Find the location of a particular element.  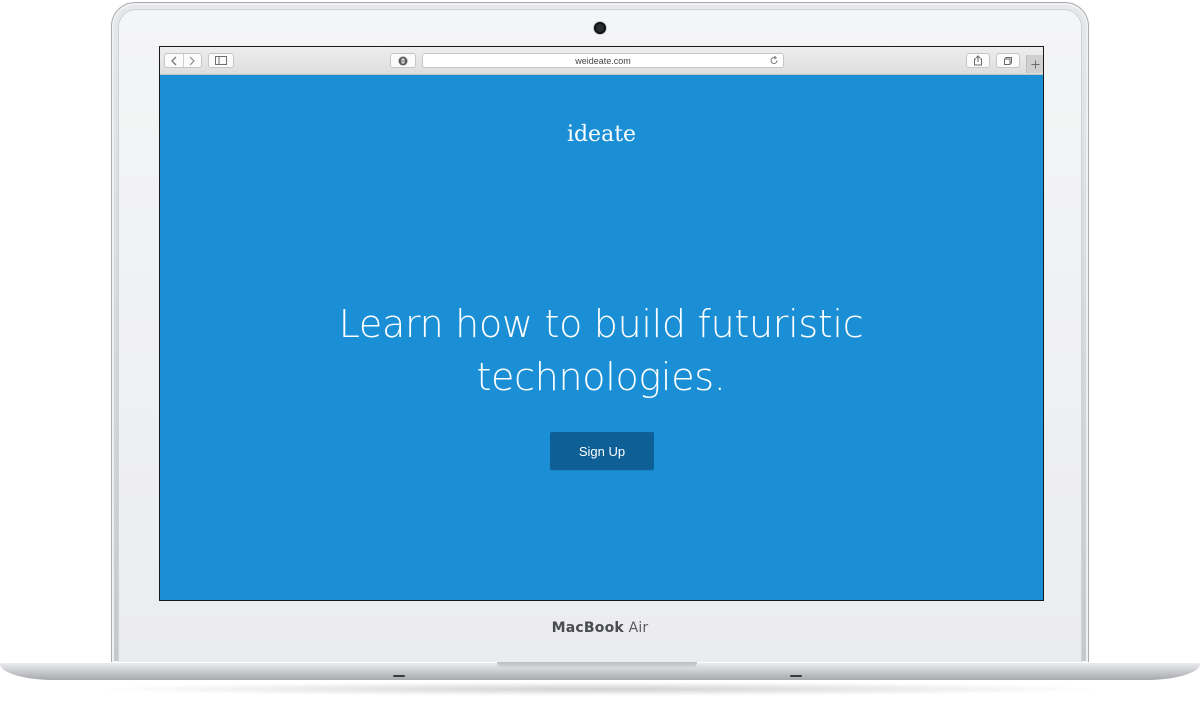

hero-headline-line-1: Learn how to build futuristic is located at coordinates (601, 324).